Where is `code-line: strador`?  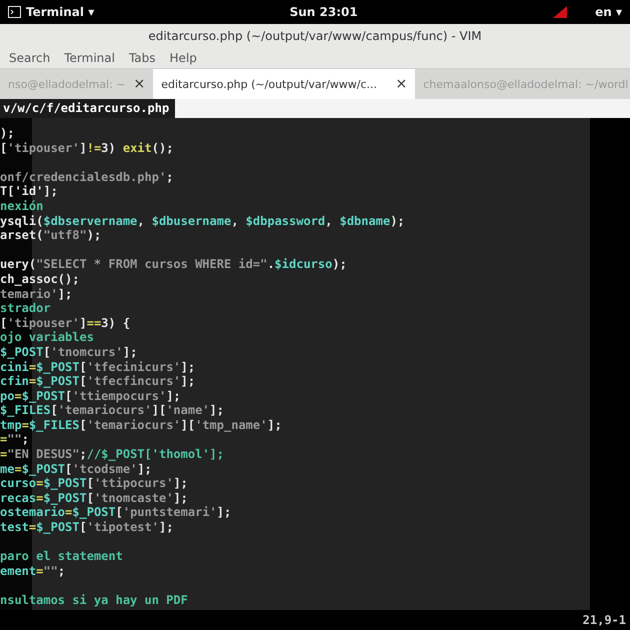 code-line: strador is located at coordinates (25, 308).